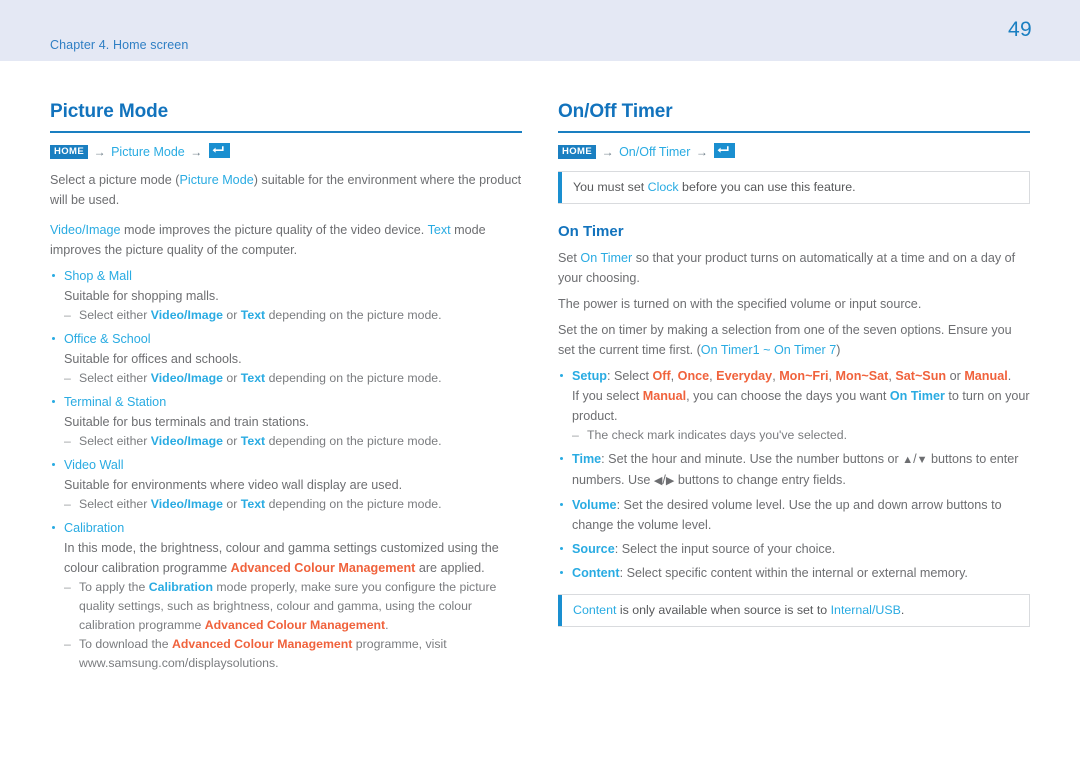 This screenshot has width=1080, height=763. What do you see at coordinates (838, 350) in the screenshot?
I see `p3-b: )` at bounding box center [838, 350].